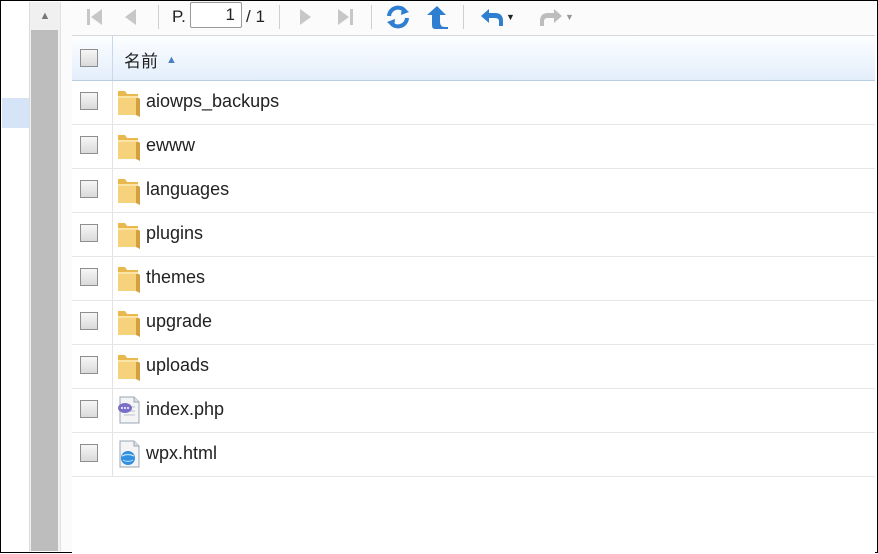 The image size is (878, 554). I want to click on file-row: ewww, so click(473, 147).